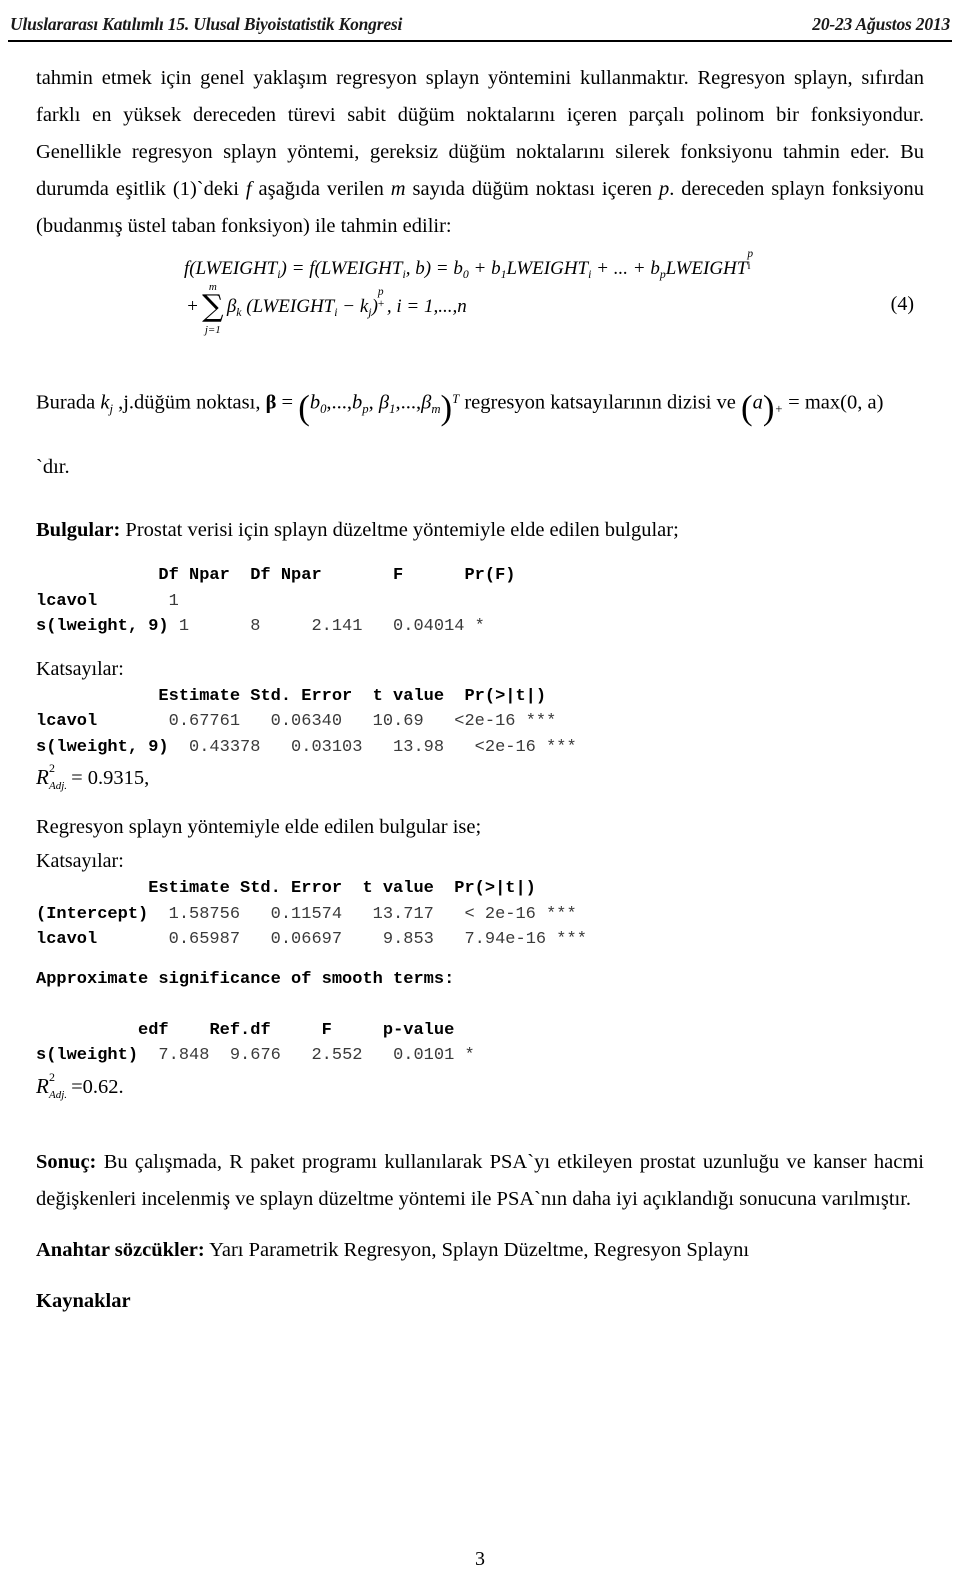  What do you see at coordinates (339, 402) in the screenshot?
I see `vec-dots-1: ,...,` at bounding box center [339, 402].